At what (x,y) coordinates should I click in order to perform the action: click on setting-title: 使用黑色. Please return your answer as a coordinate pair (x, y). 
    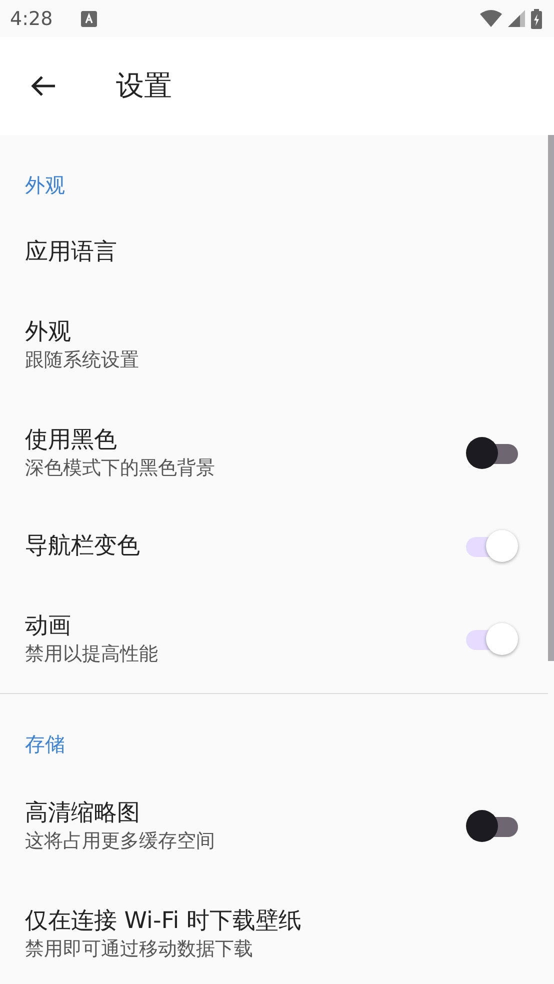
    Looking at the image, I should click on (71, 440).